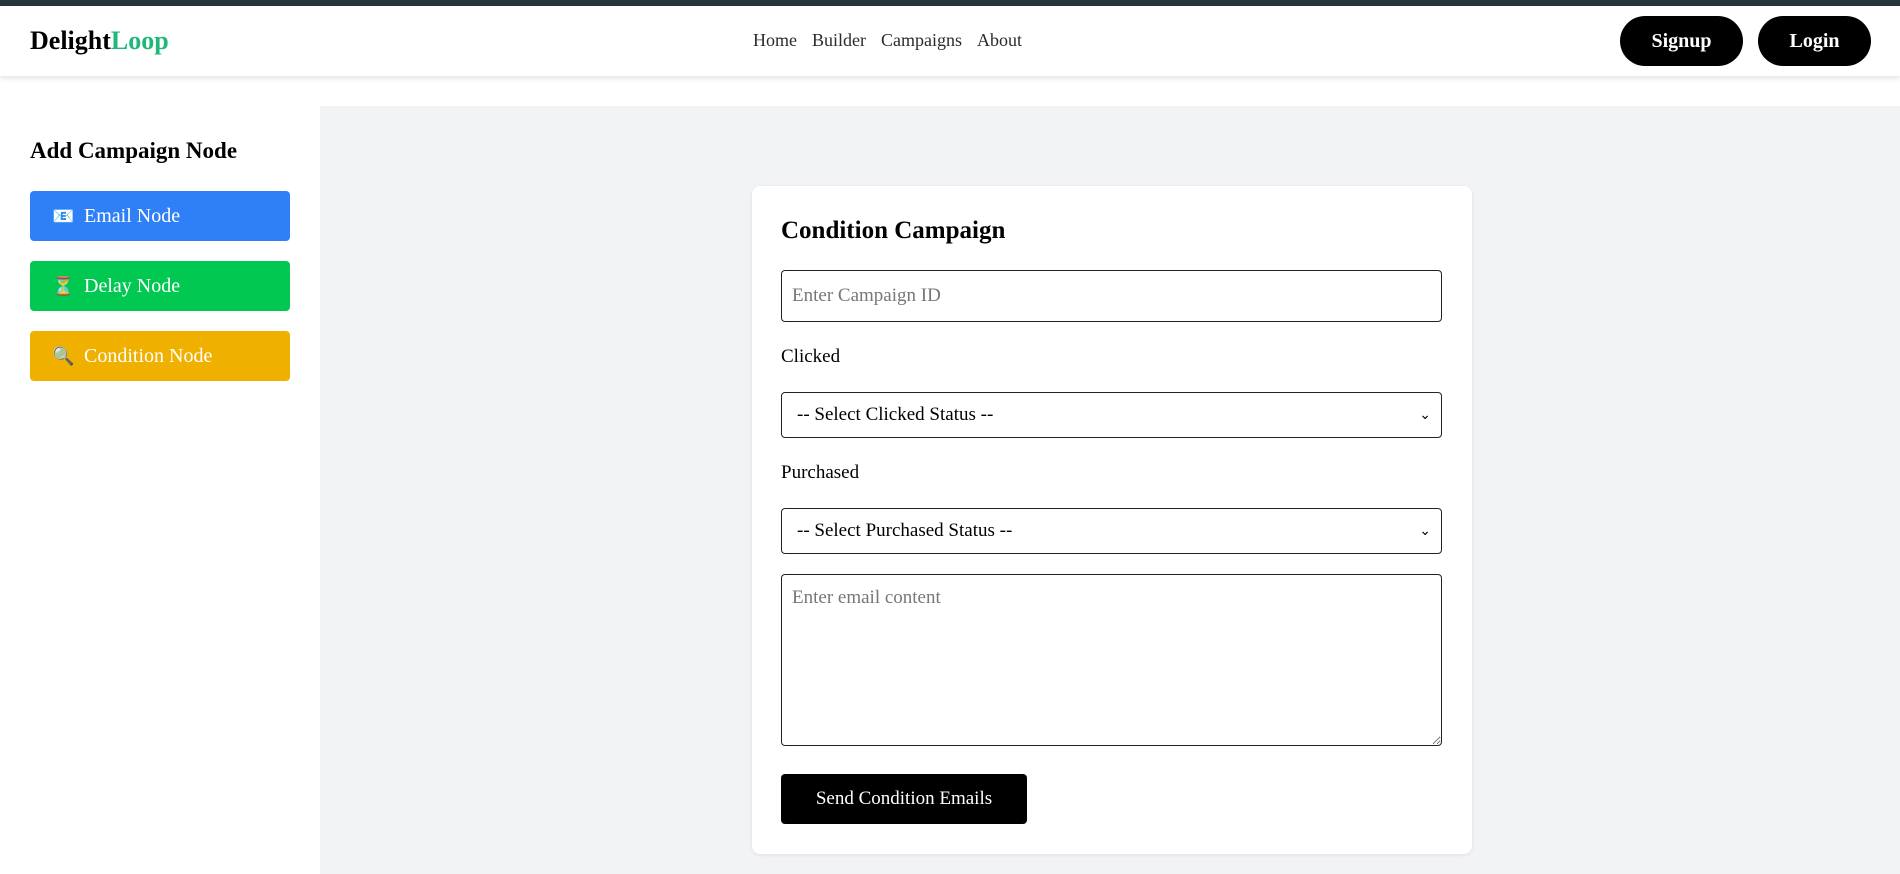 The height and width of the screenshot is (874, 1900). What do you see at coordinates (70, 40) in the screenshot?
I see `brand-text-primary: Delight` at bounding box center [70, 40].